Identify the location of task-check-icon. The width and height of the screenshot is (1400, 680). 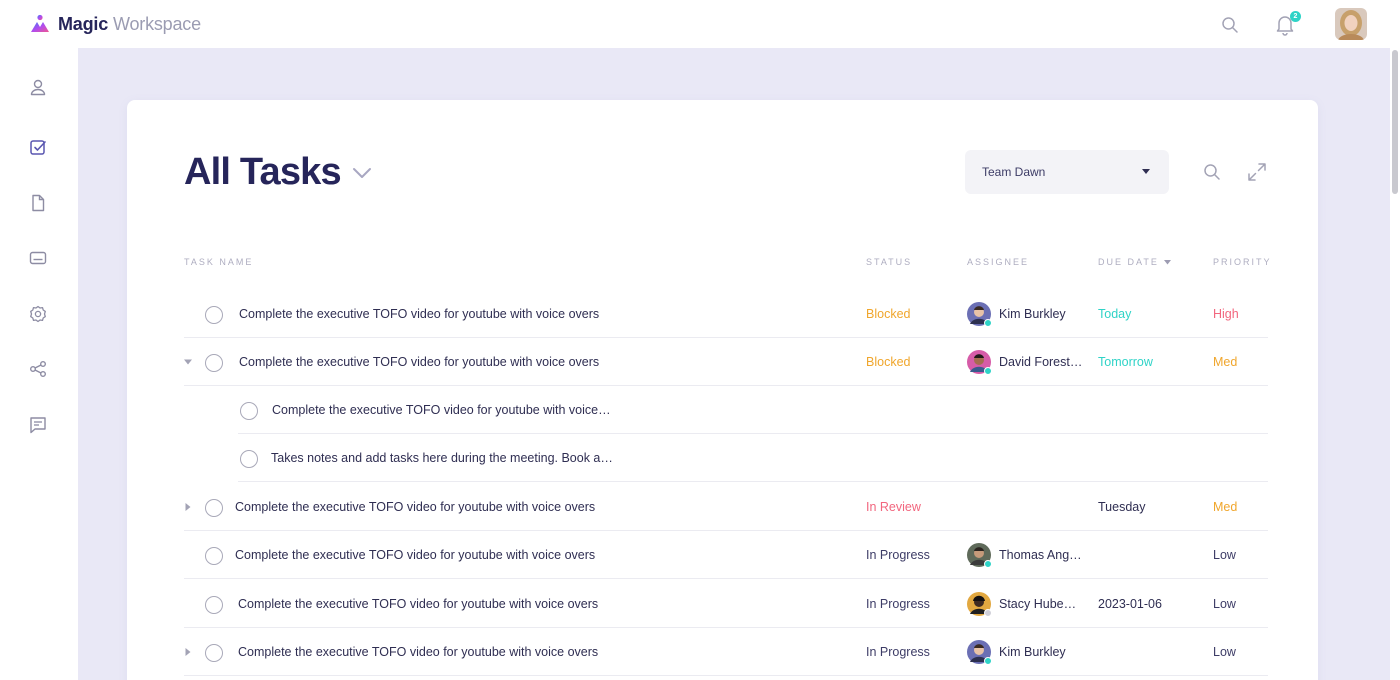
(38, 147).